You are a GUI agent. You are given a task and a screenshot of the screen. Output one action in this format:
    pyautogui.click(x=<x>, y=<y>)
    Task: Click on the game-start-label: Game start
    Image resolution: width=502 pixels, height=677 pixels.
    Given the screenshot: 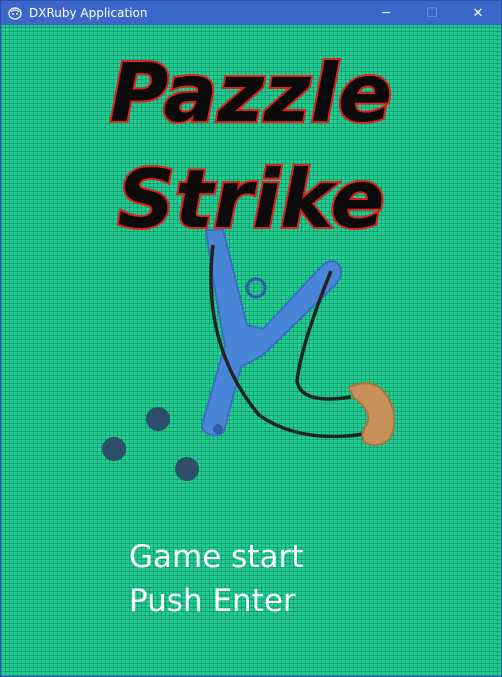 What is the action you would take?
    pyautogui.click(x=216, y=557)
    